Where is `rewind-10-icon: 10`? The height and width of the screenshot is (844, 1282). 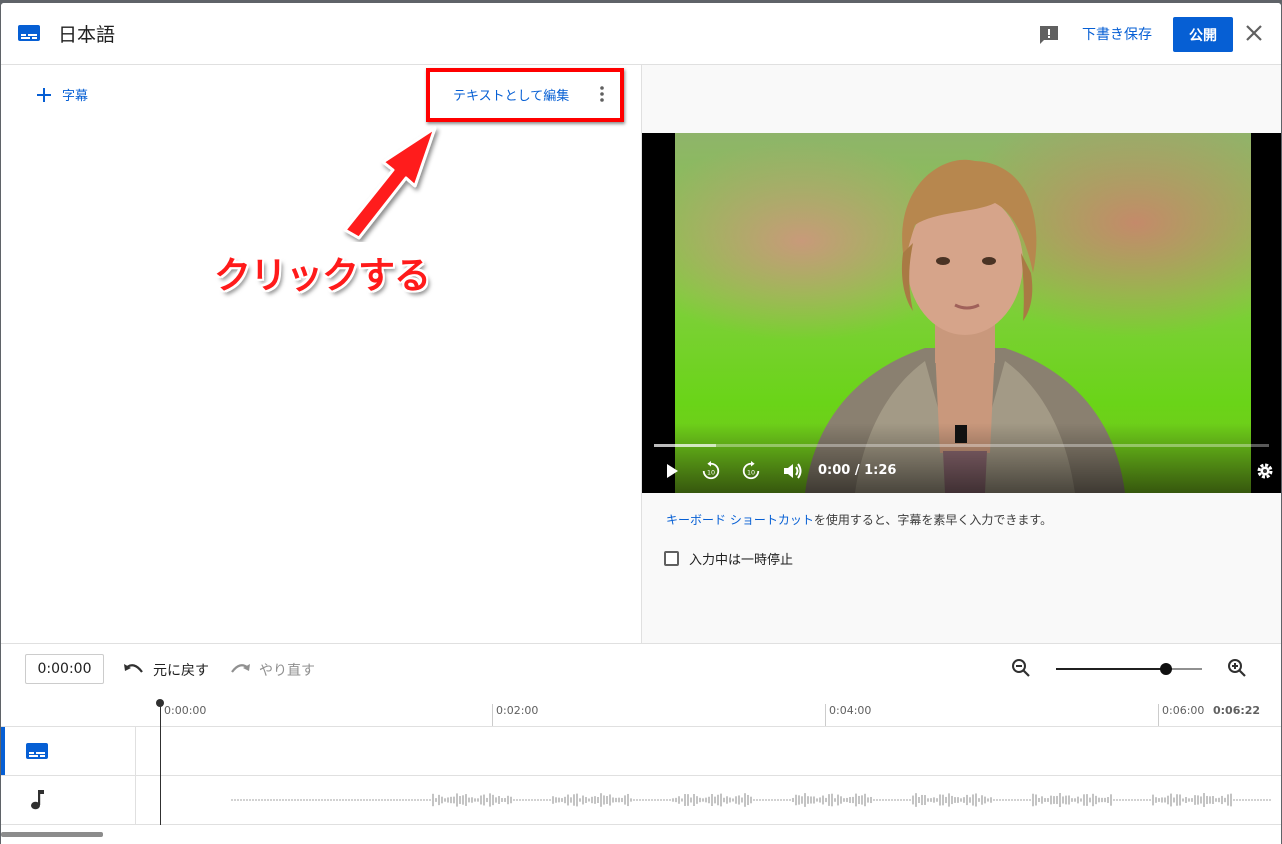 rewind-10-icon: 10 is located at coordinates (711, 471).